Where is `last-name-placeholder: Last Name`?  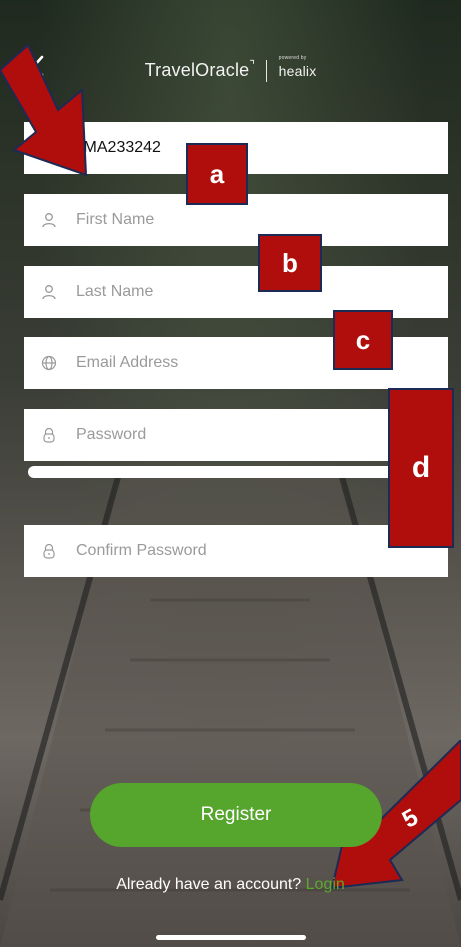
last-name-placeholder: Last Name is located at coordinates (115, 291).